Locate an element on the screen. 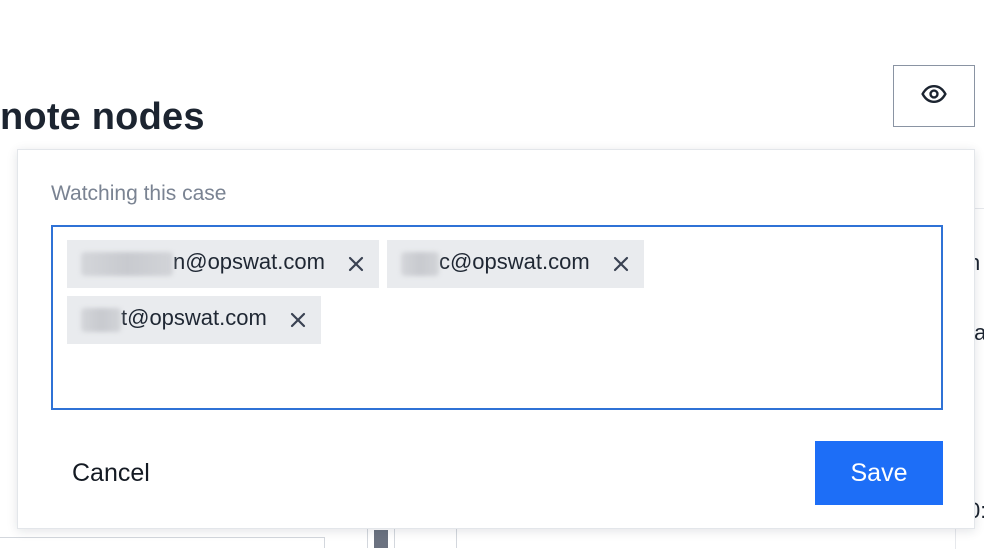 This screenshot has width=984, height=549. watcher-email: t@opswat.com is located at coordinates (194, 317).